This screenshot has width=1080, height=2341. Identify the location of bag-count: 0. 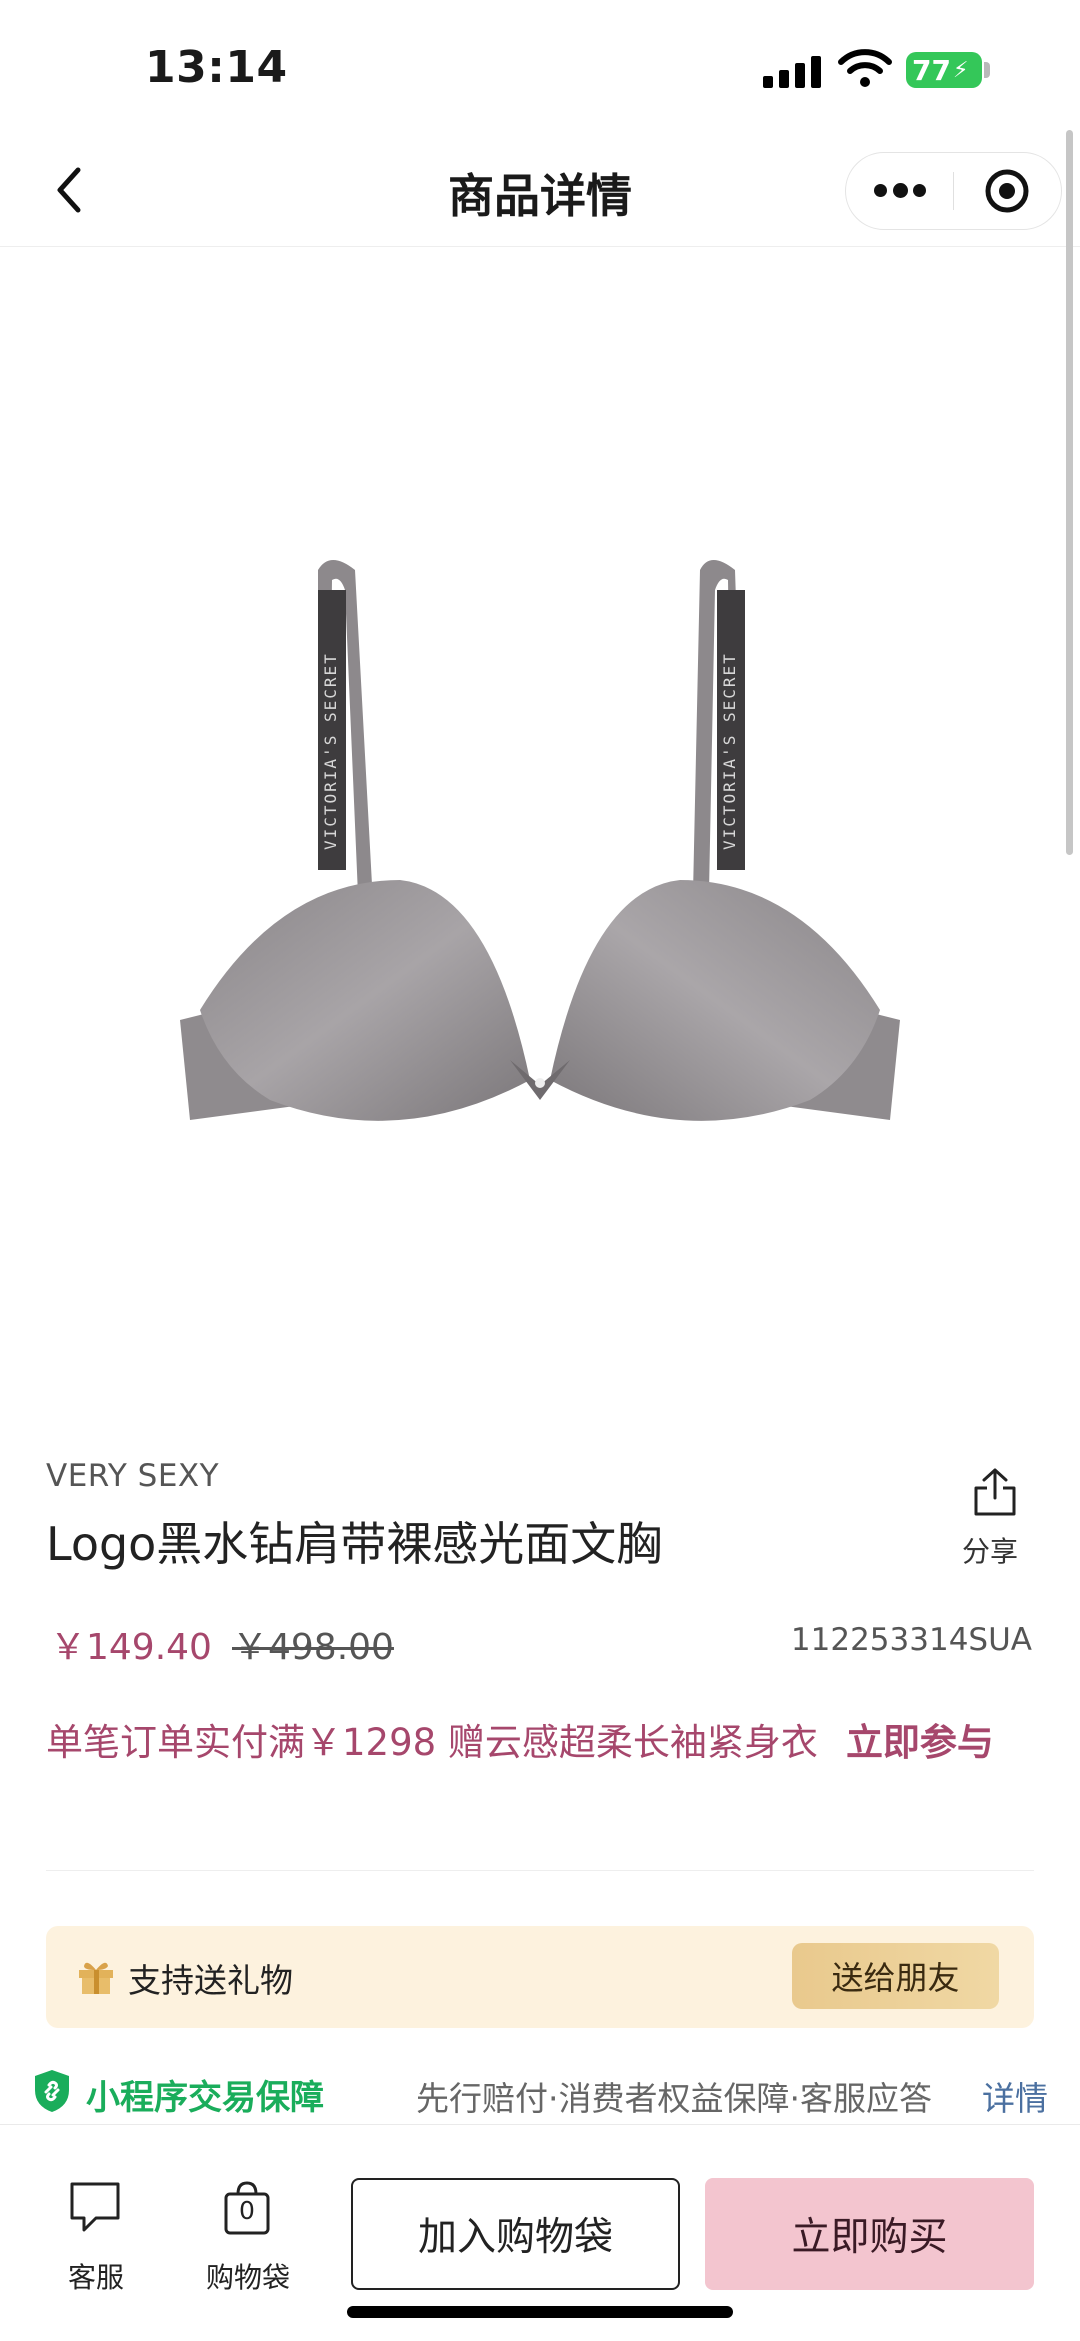
(247, 2210).